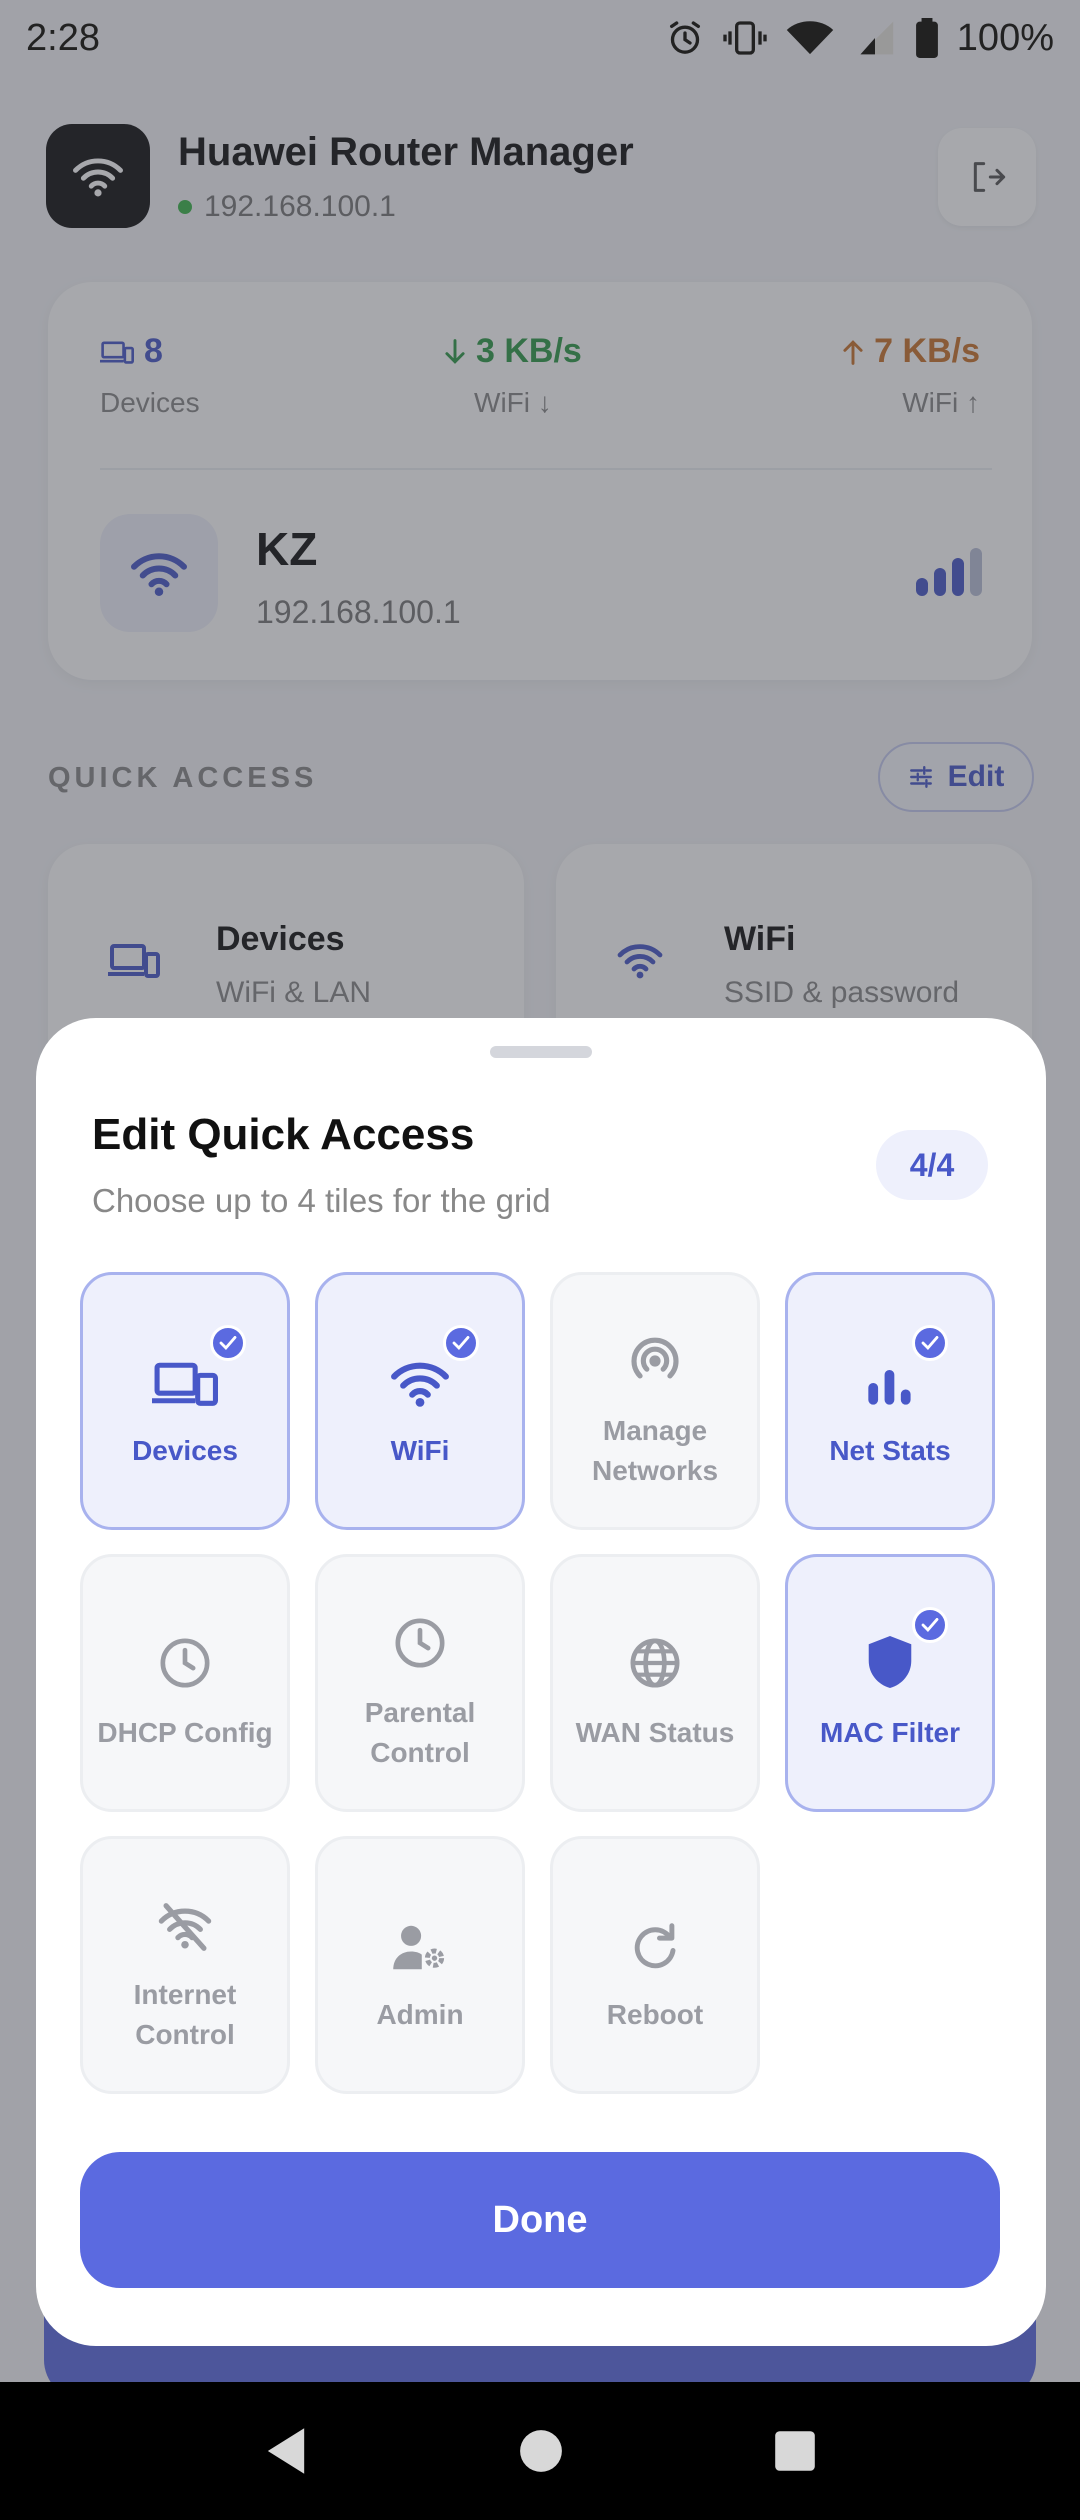  Describe the element at coordinates (810, 38) in the screenshot. I see `wifi-status-icon` at that location.